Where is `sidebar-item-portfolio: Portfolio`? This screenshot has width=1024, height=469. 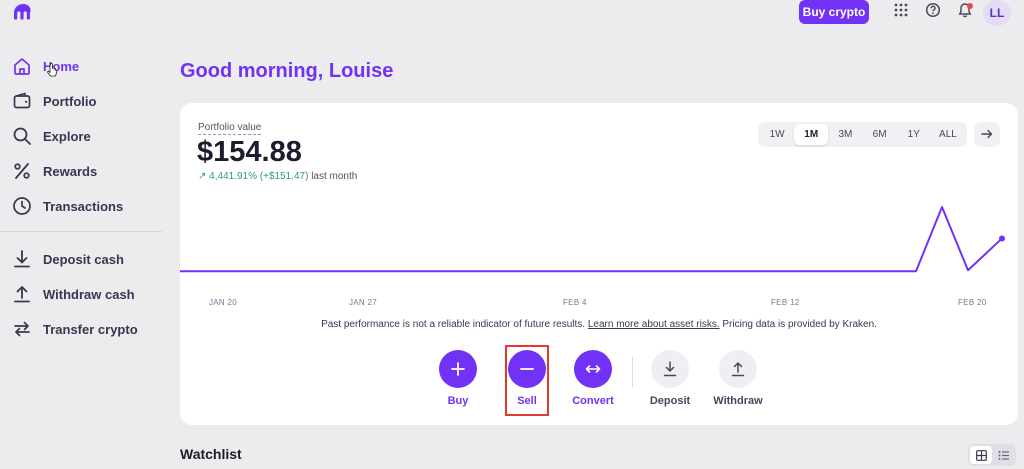
sidebar-item-portfolio: Portfolio is located at coordinates (87, 101).